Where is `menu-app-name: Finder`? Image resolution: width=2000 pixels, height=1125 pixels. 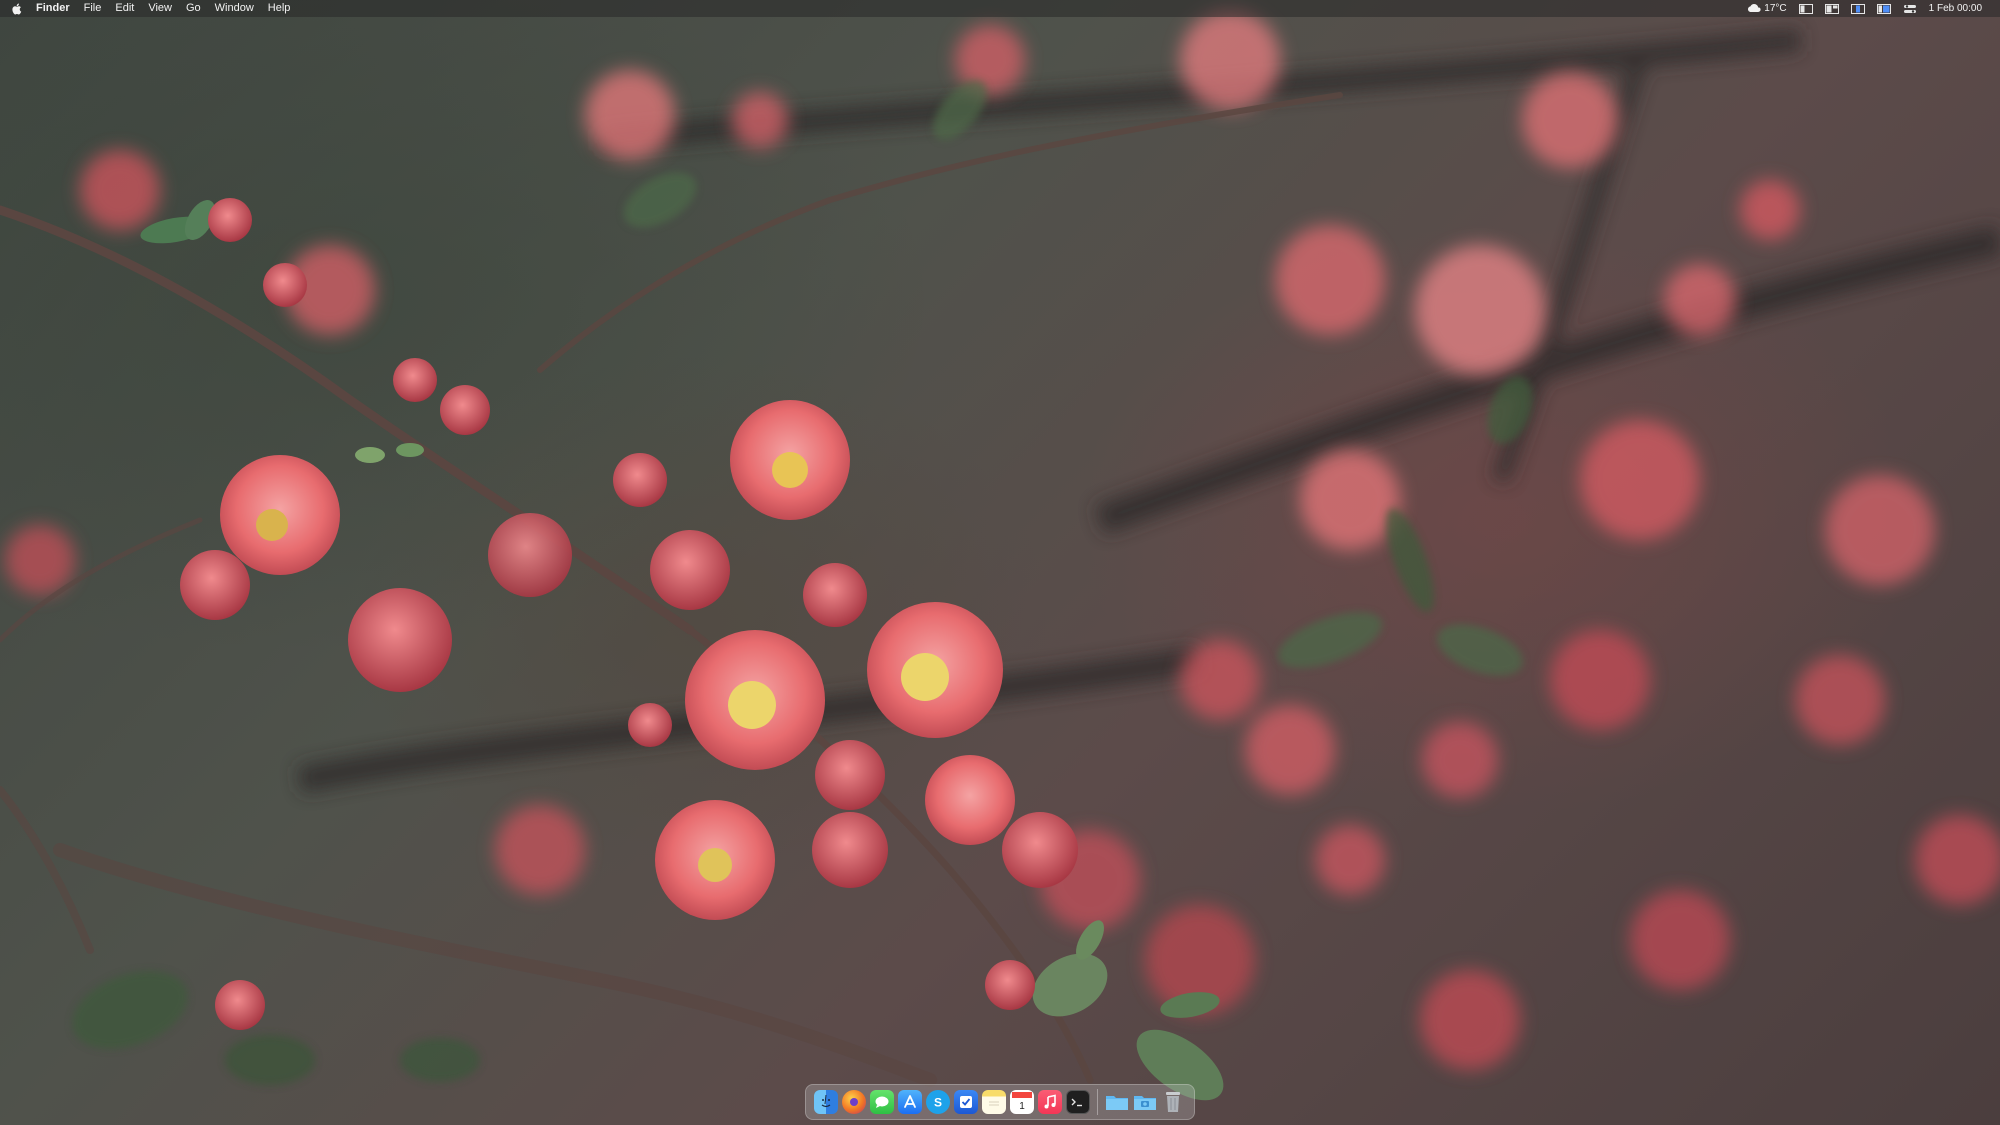
menu-app-name: Finder is located at coordinates (53, 8).